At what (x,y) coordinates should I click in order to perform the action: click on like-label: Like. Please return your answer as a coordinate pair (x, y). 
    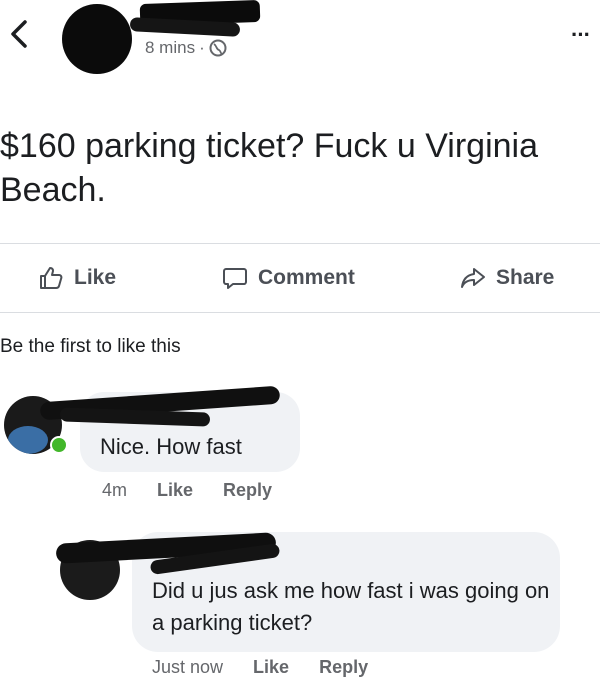
    Looking at the image, I should click on (95, 277).